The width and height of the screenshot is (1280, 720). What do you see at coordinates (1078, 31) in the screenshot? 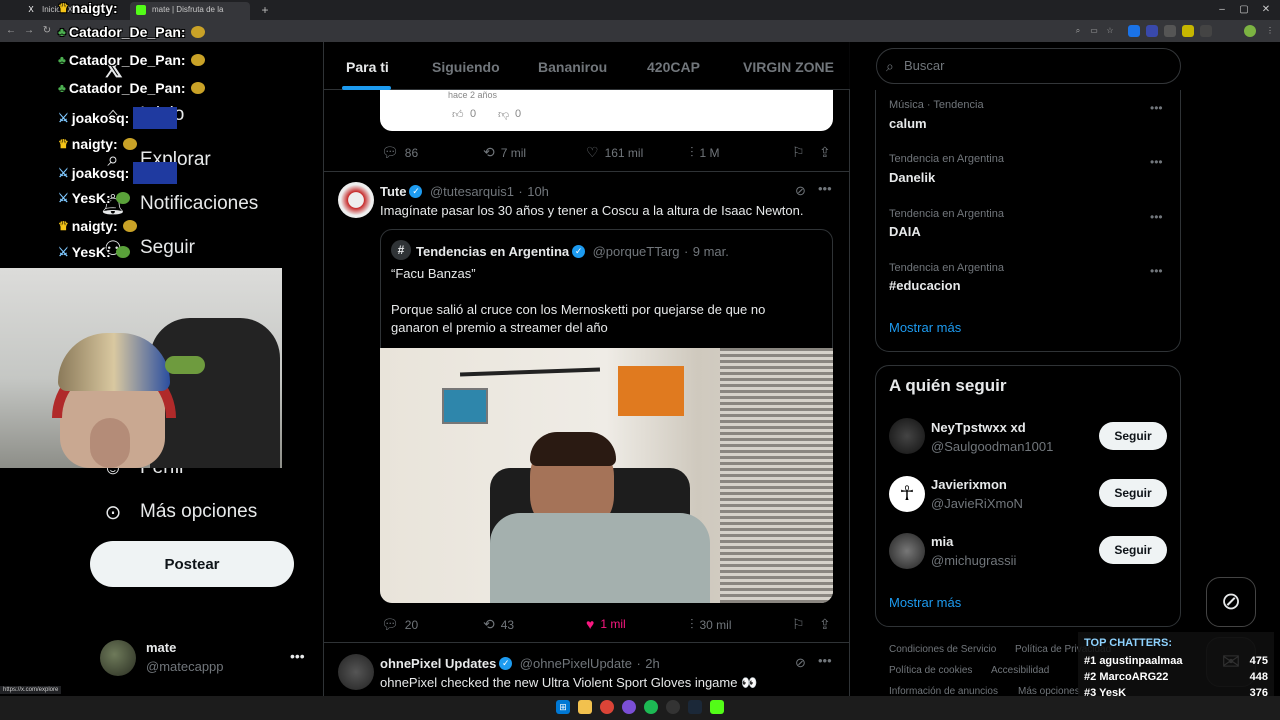
I see `zoom-icon: ⌕` at bounding box center [1078, 31].